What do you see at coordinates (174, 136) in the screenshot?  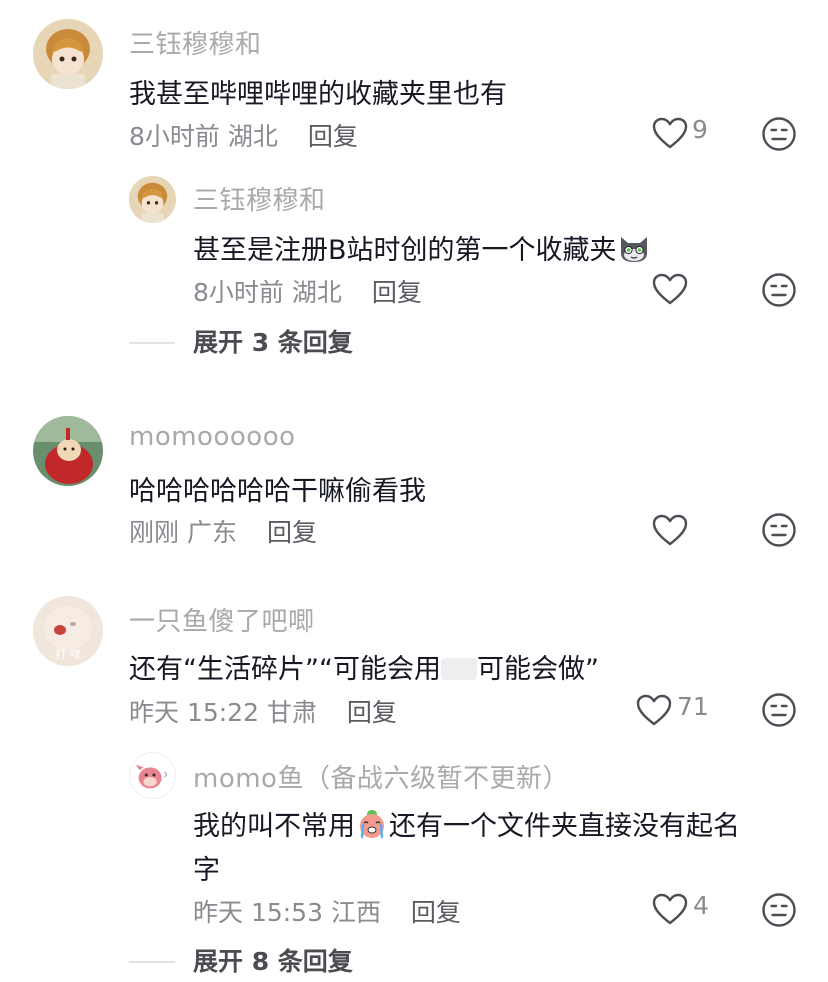 I see `comment-time: 8小时前` at bounding box center [174, 136].